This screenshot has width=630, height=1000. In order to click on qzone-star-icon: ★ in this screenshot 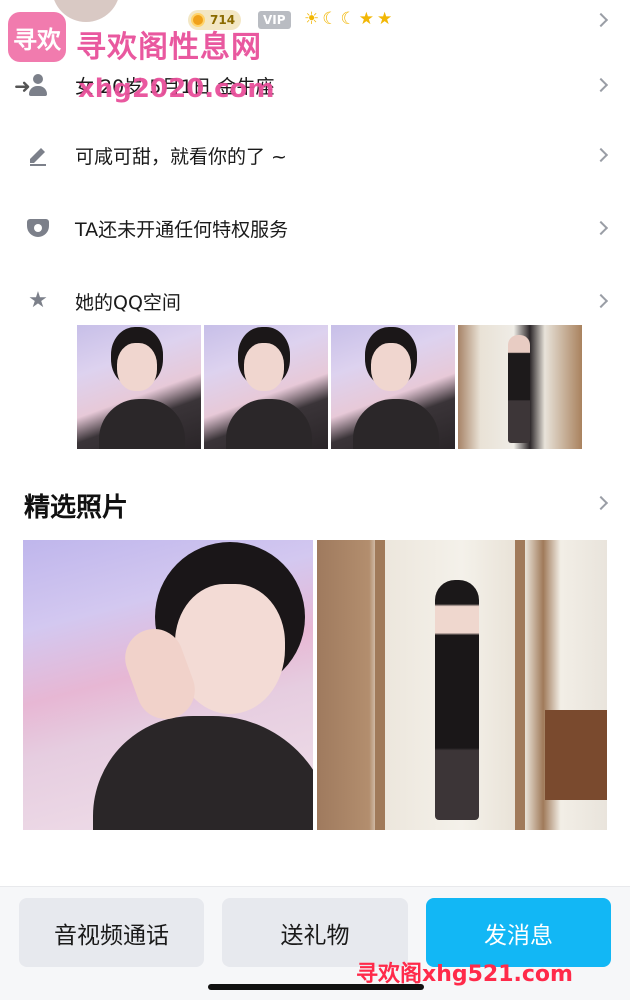, I will do `click(38, 300)`.